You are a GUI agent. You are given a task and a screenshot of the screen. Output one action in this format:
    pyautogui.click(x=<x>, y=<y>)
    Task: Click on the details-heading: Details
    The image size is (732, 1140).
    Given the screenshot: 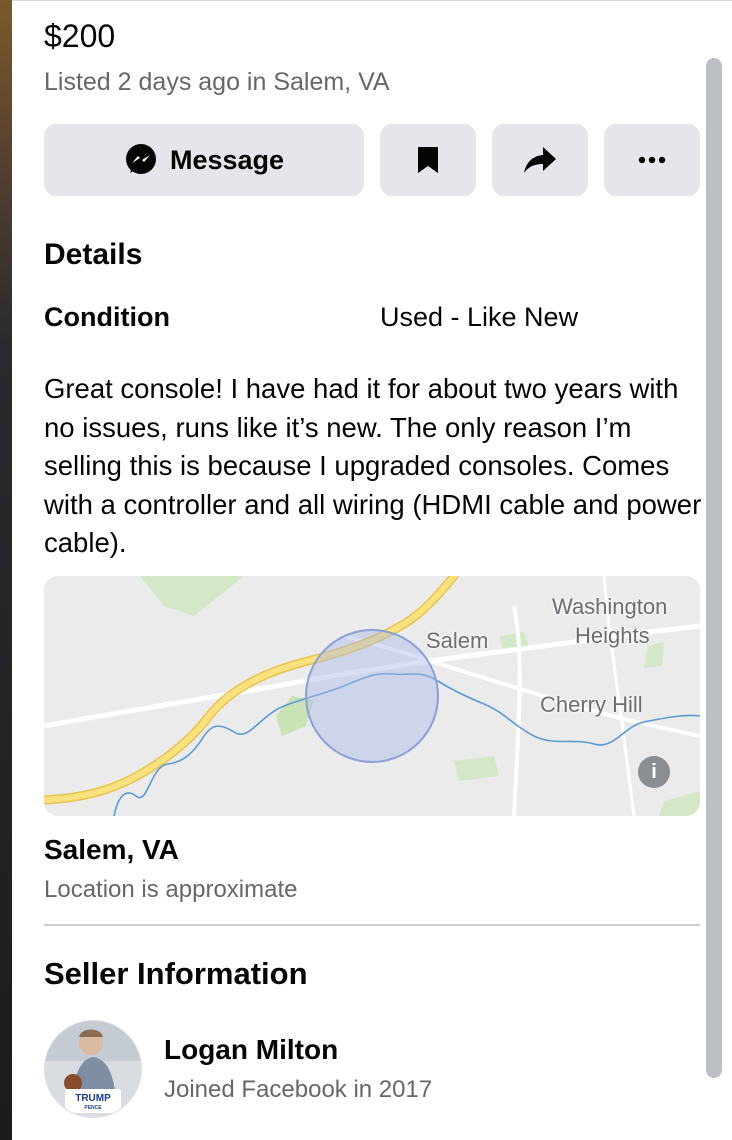 What is the action you would take?
    pyautogui.click(x=93, y=254)
    